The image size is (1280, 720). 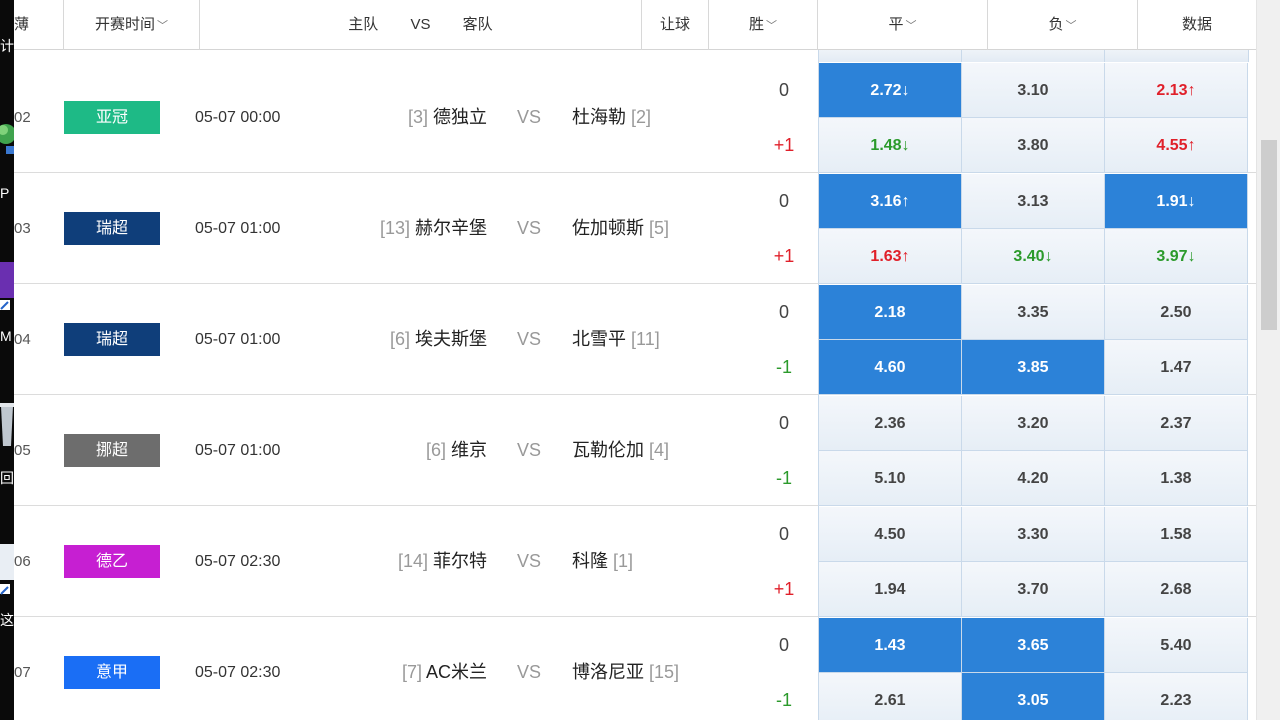 What do you see at coordinates (7, 360) in the screenshot?
I see `desktop-strip: 计 P M 回 这` at bounding box center [7, 360].